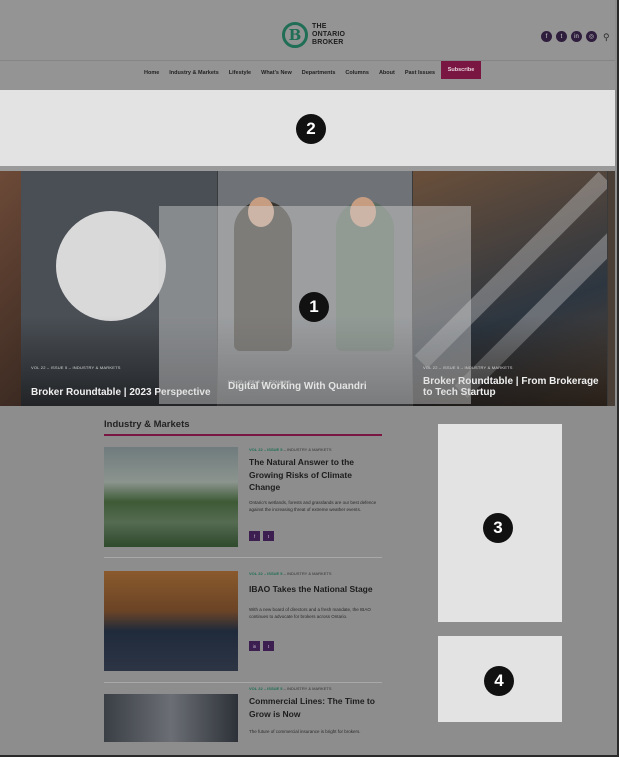 The width and height of the screenshot is (619, 757). What do you see at coordinates (387, 73) in the screenshot?
I see `nav-item-about: About` at bounding box center [387, 73].